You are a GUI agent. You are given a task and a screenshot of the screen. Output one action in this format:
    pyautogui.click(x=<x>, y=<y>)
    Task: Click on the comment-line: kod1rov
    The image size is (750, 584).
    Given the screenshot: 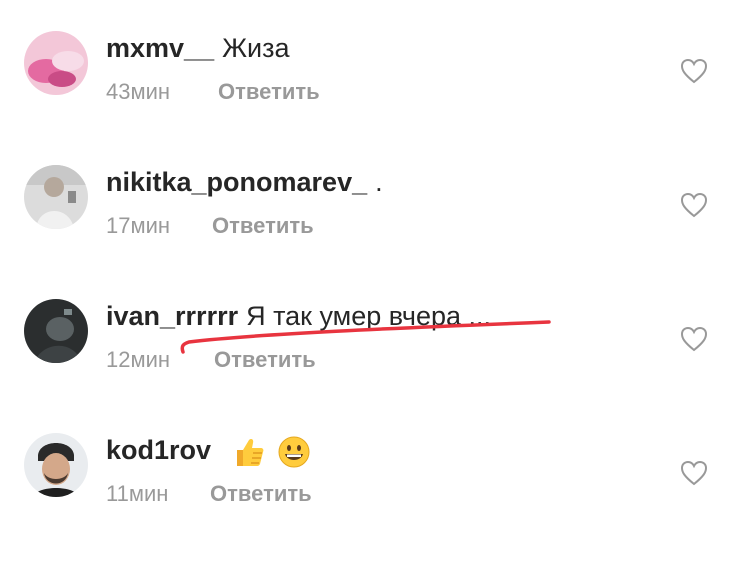 What is the action you would take?
    pyautogui.click(x=208, y=451)
    